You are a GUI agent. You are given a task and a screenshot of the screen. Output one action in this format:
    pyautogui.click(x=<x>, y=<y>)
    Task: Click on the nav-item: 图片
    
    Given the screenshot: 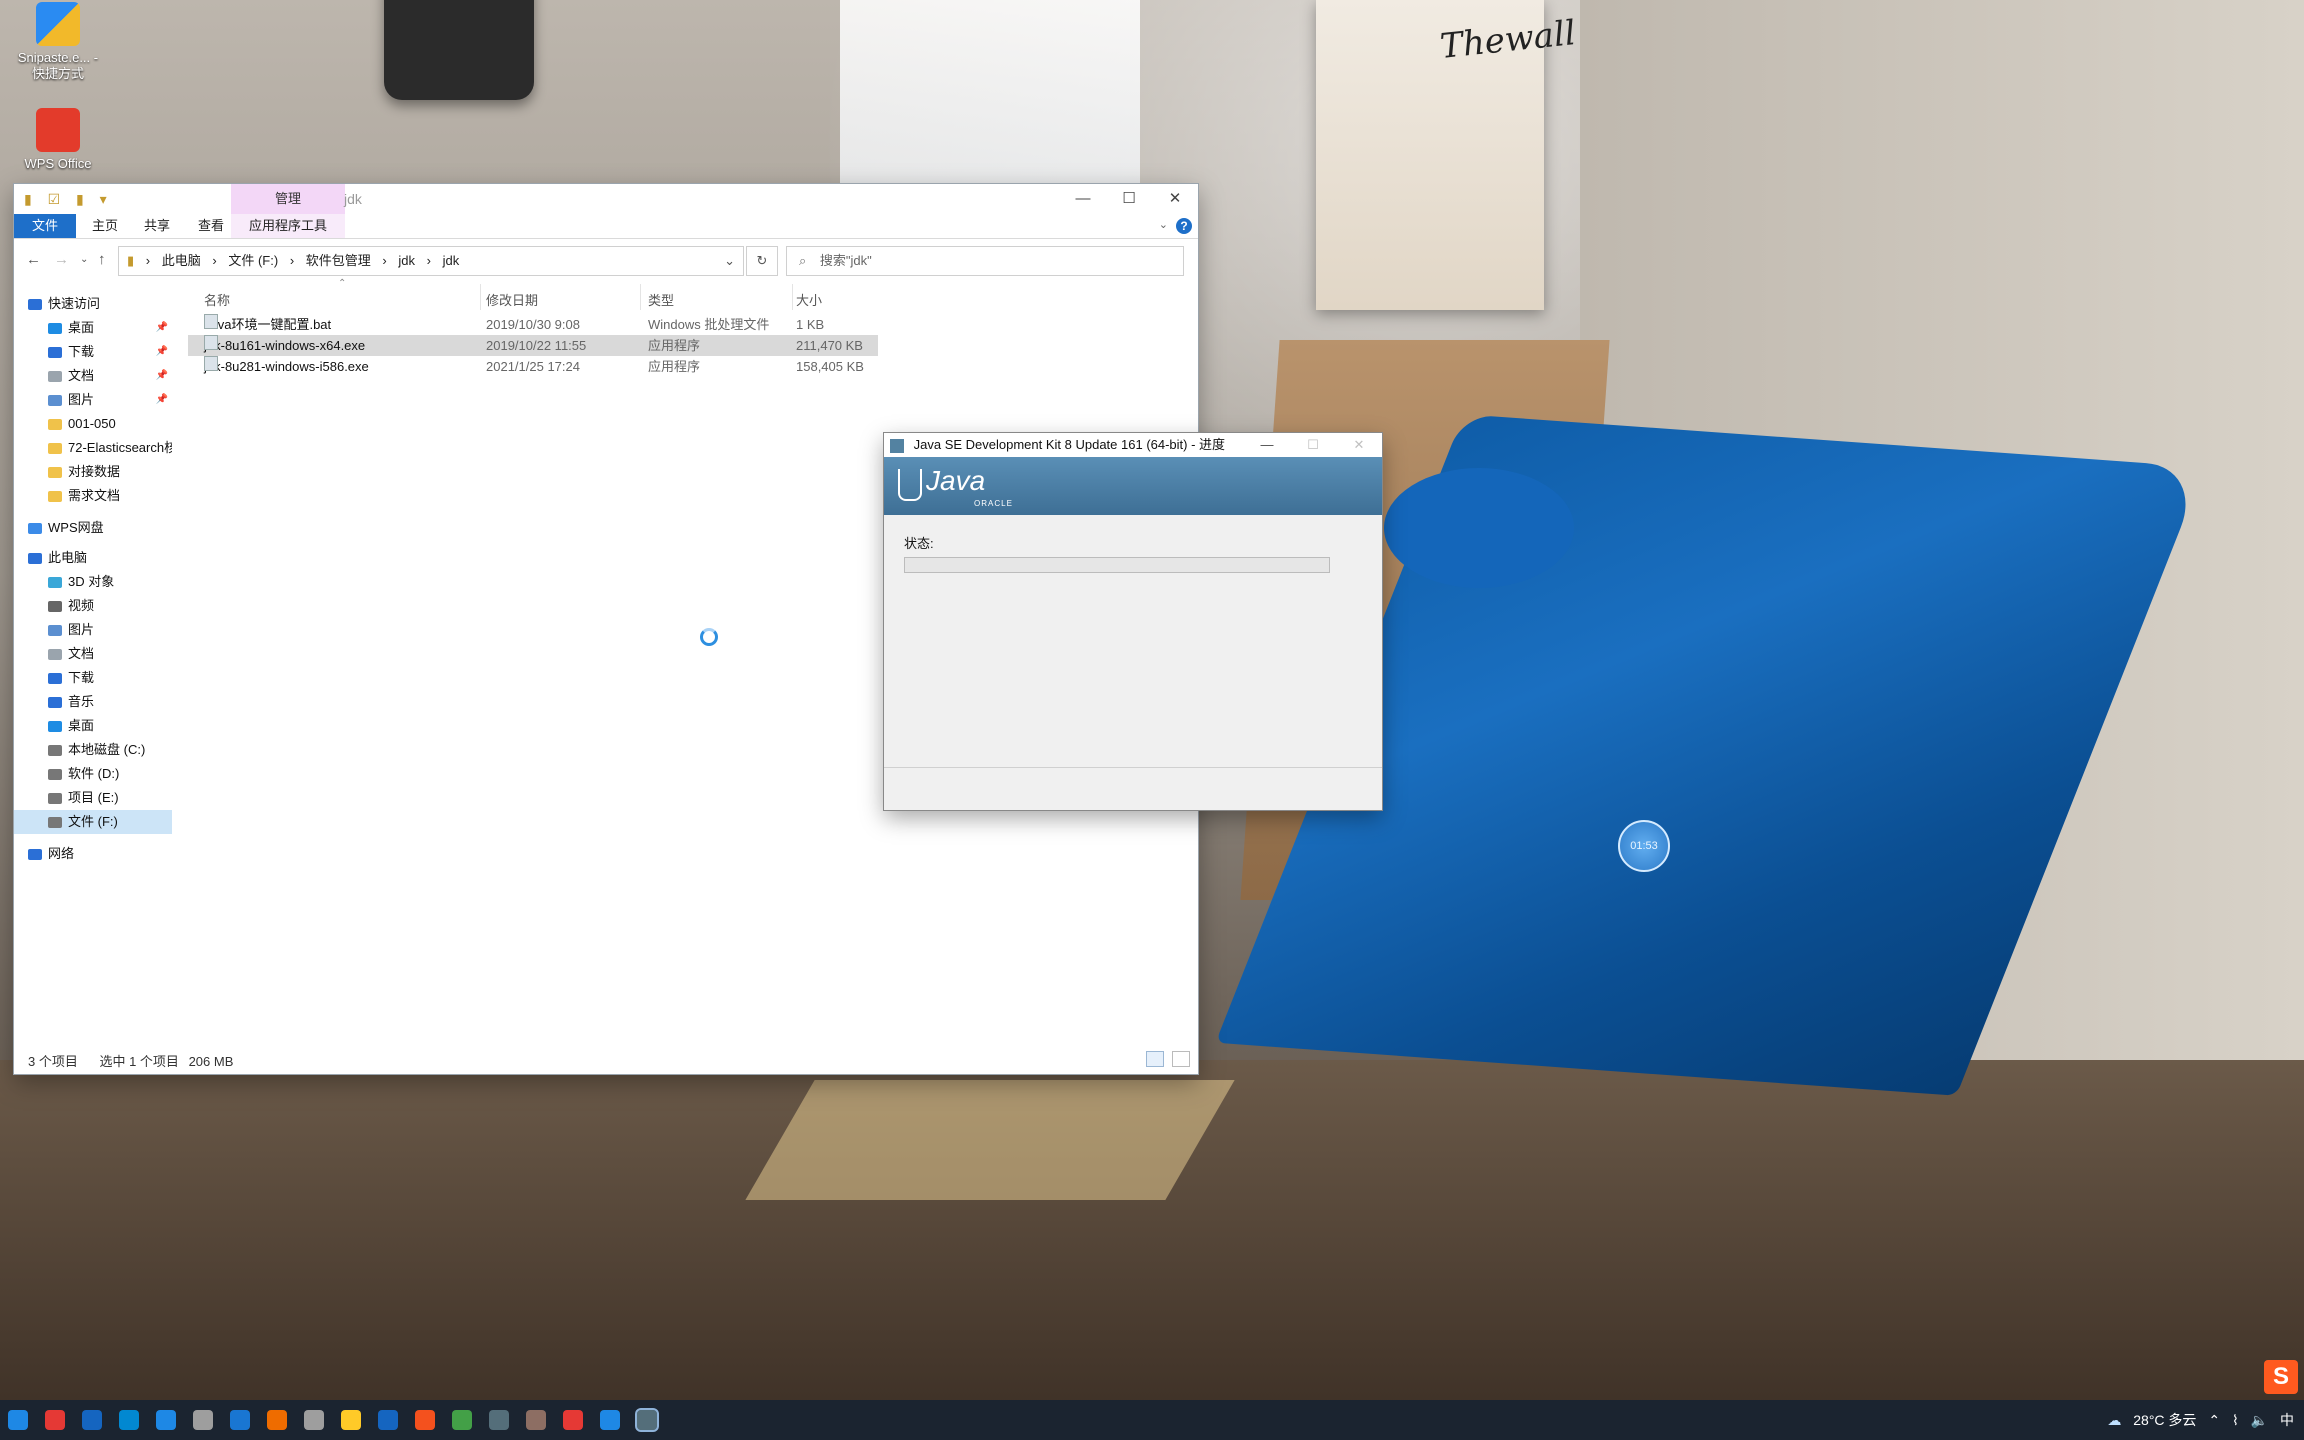 What is the action you would take?
    pyautogui.click(x=93, y=630)
    